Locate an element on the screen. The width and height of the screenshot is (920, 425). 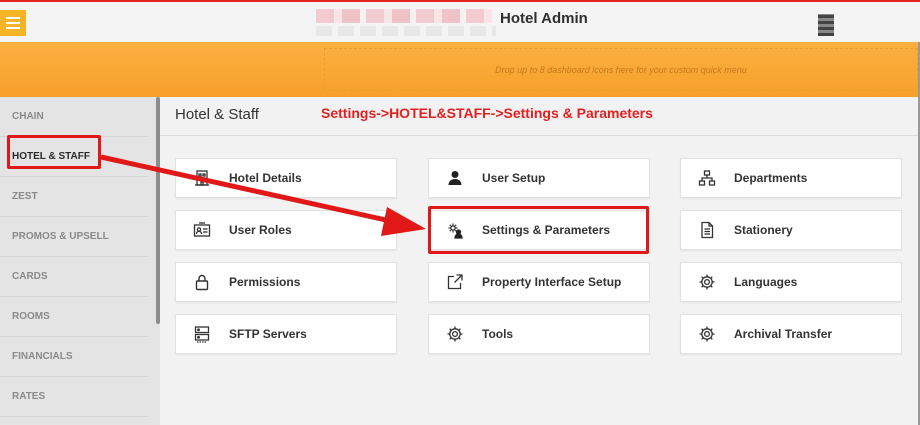
tile-label: Languages is located at coordinates (766, 282).